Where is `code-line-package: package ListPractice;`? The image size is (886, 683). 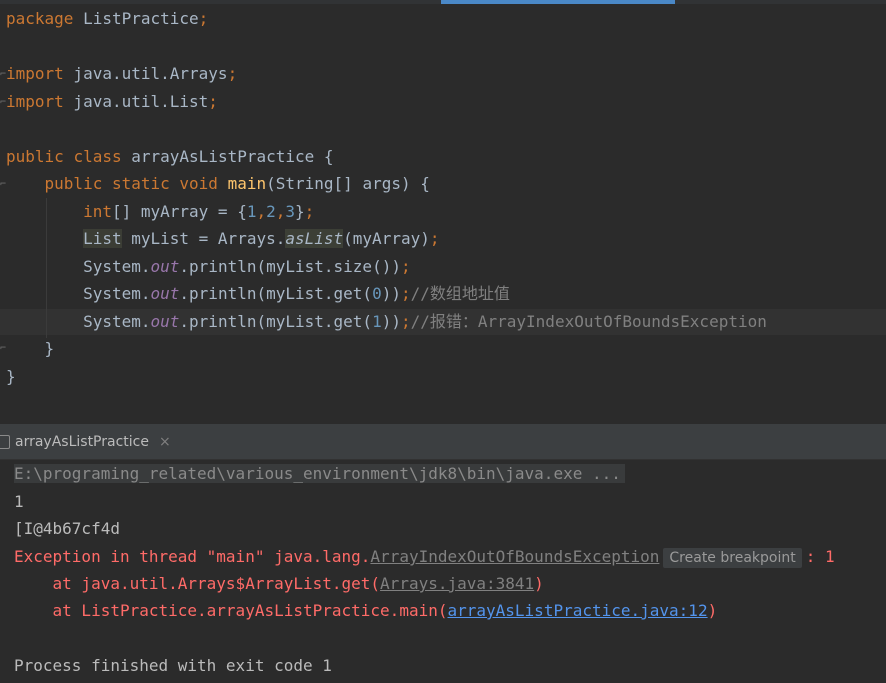 code-line-package: package ListPractice; is located at coordinates (107, 19).